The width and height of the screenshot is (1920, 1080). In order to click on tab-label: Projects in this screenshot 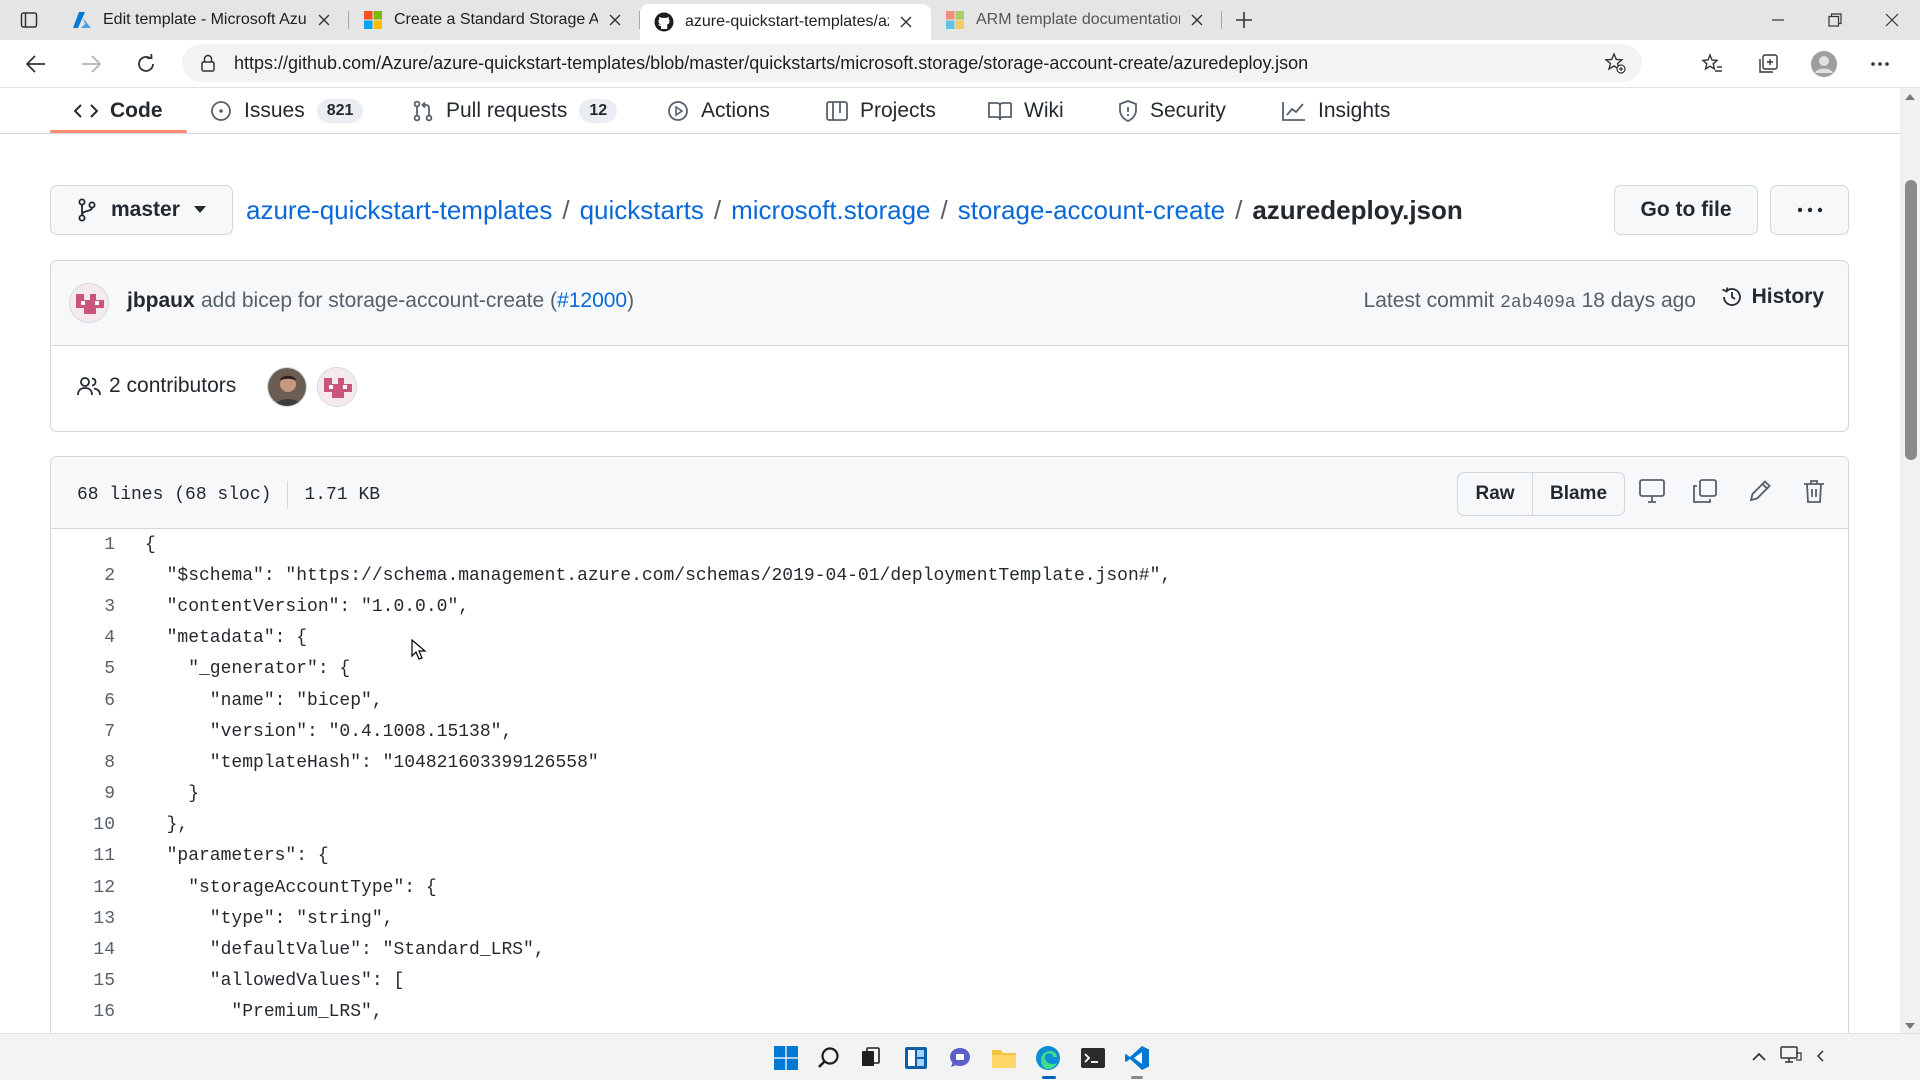, I will do `click(898, 110)`.